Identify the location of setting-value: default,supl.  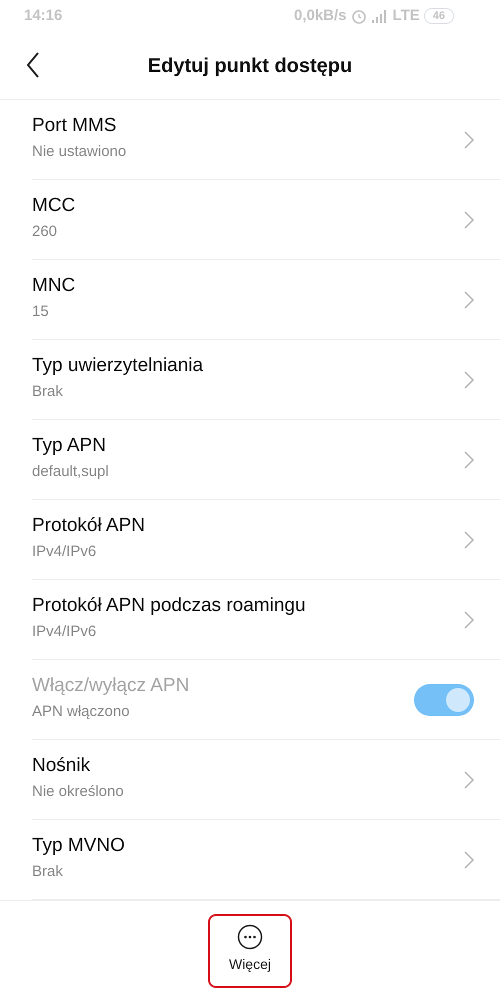
(71, 472).